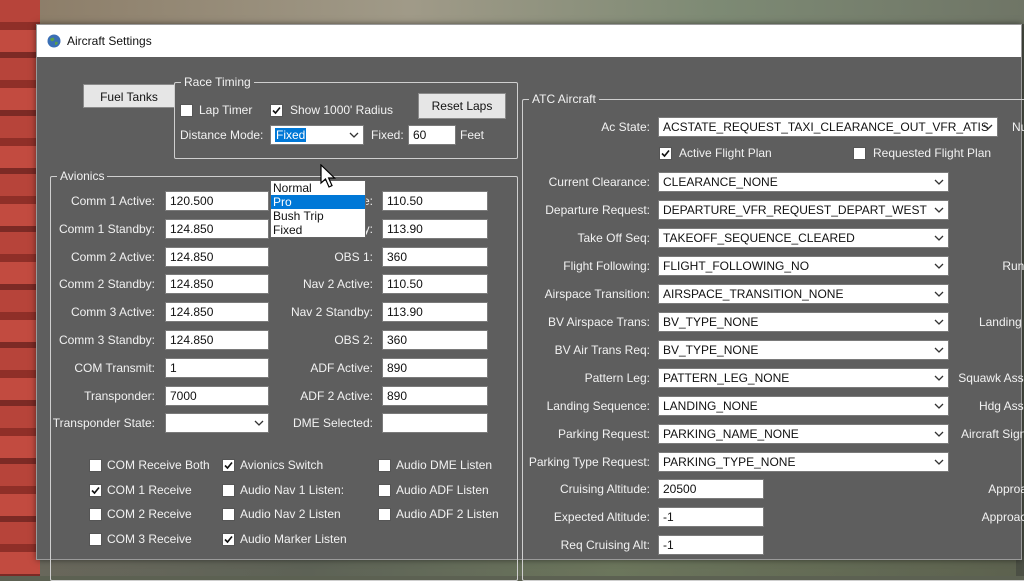  Describe the element at coordinates (753, 294) in the screenshot. I see `atc-field-value: AIRSPACE_TRANSITION_NONE` at that location.